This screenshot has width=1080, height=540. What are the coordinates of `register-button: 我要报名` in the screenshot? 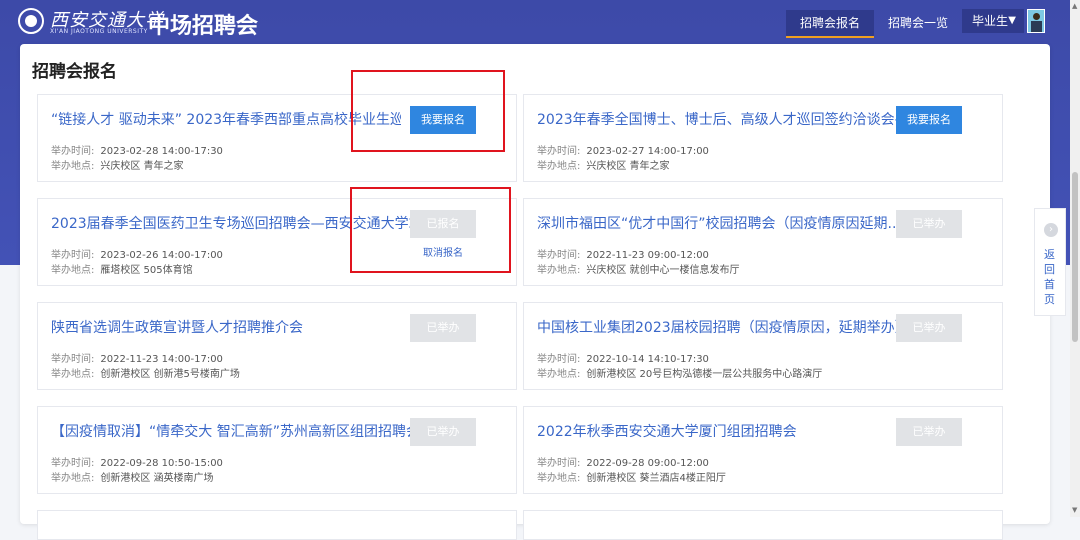 It's located at (929, 120).